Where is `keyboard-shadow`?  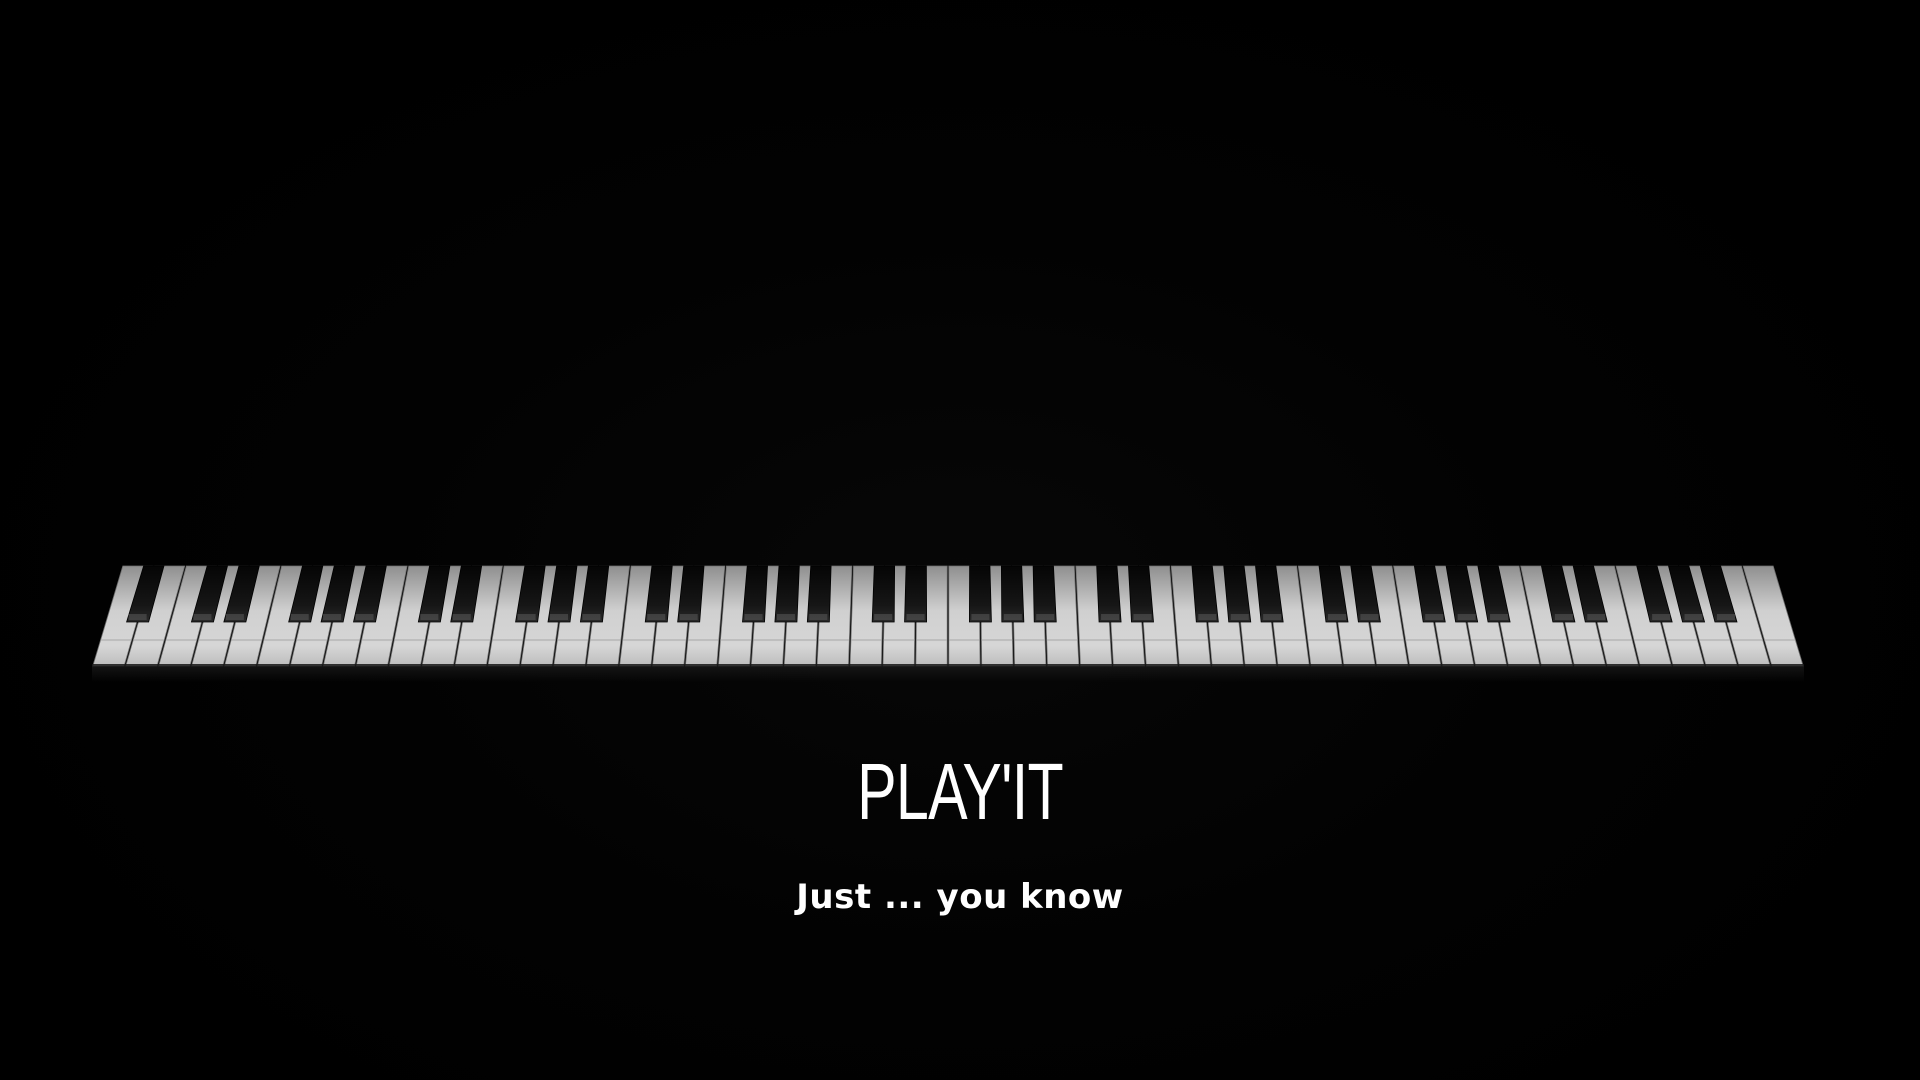 keyboard-shadow is located at coordinates (948, 673).